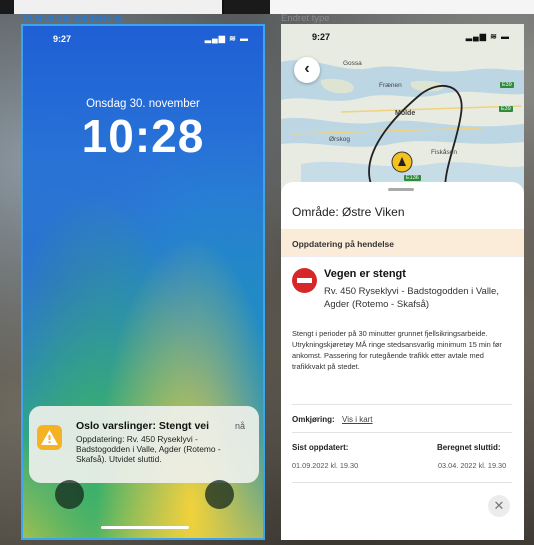 This screenshot has height=545, width=534. What do you see at coordinates (267, 7) in the screenshot?
I see `top-strip` at bounding box center [267, 7].